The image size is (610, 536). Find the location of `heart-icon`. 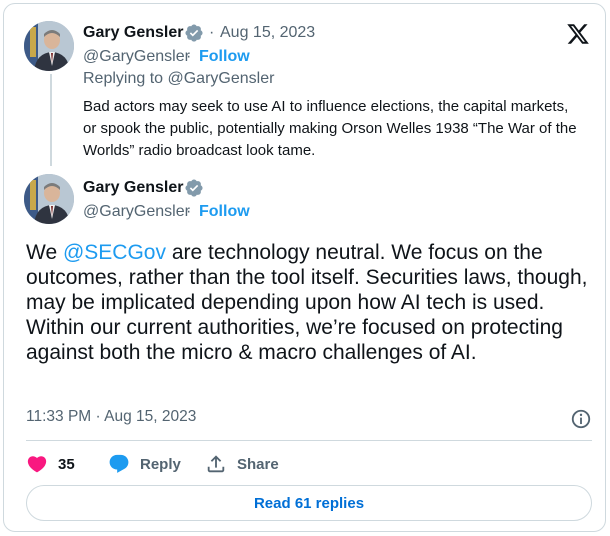

heart-icon is located at coordinates (37, 464).